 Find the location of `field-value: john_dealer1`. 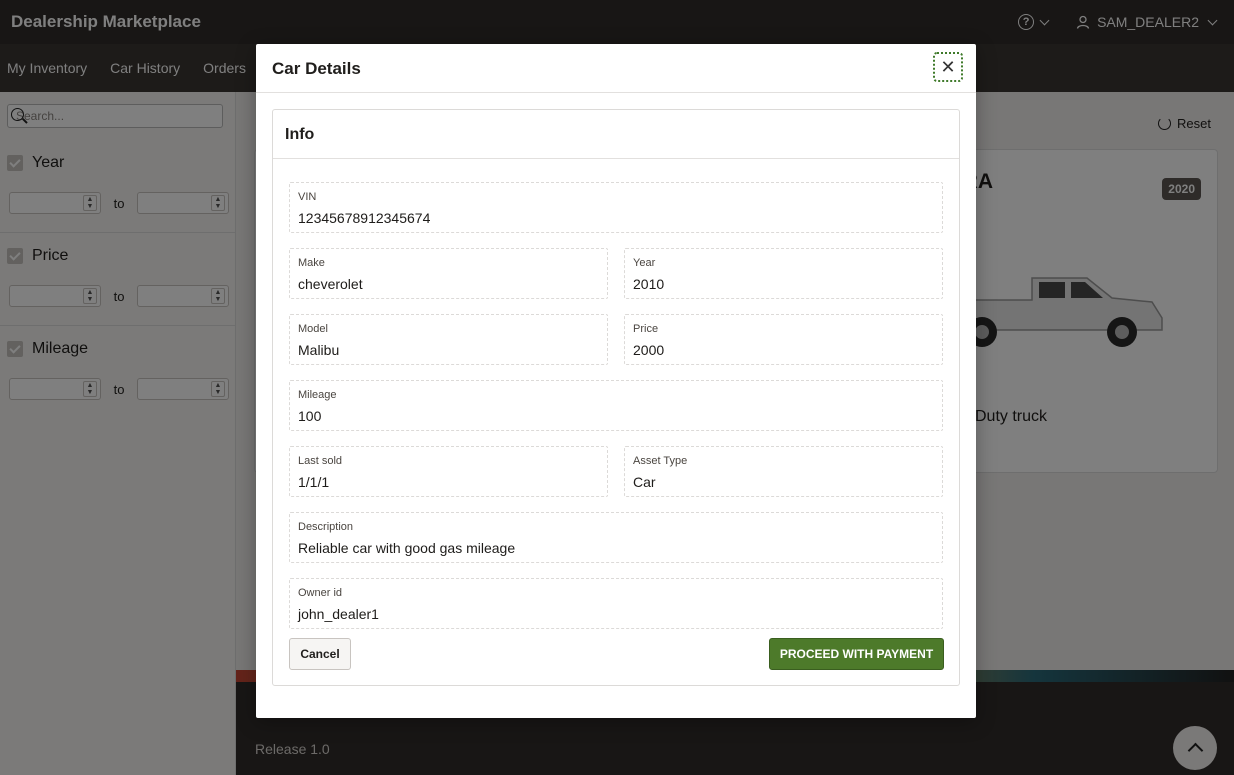

field-value: john_dealer1 is located at coordinates (338, 614).